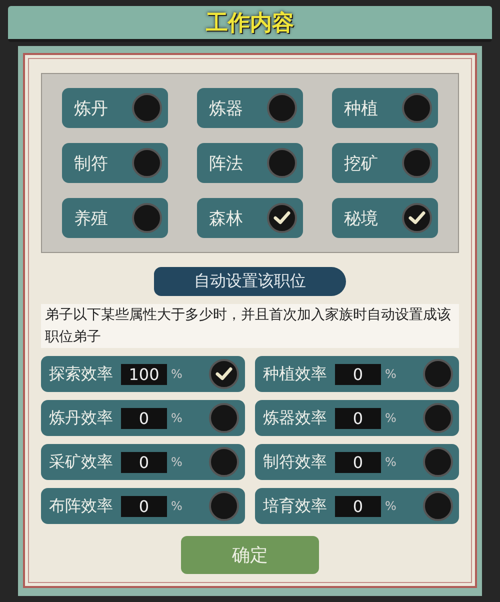  Describe the element at coordinates (115, 108) in the screenshot. I see `job-toggle: 炼丹` at that location.